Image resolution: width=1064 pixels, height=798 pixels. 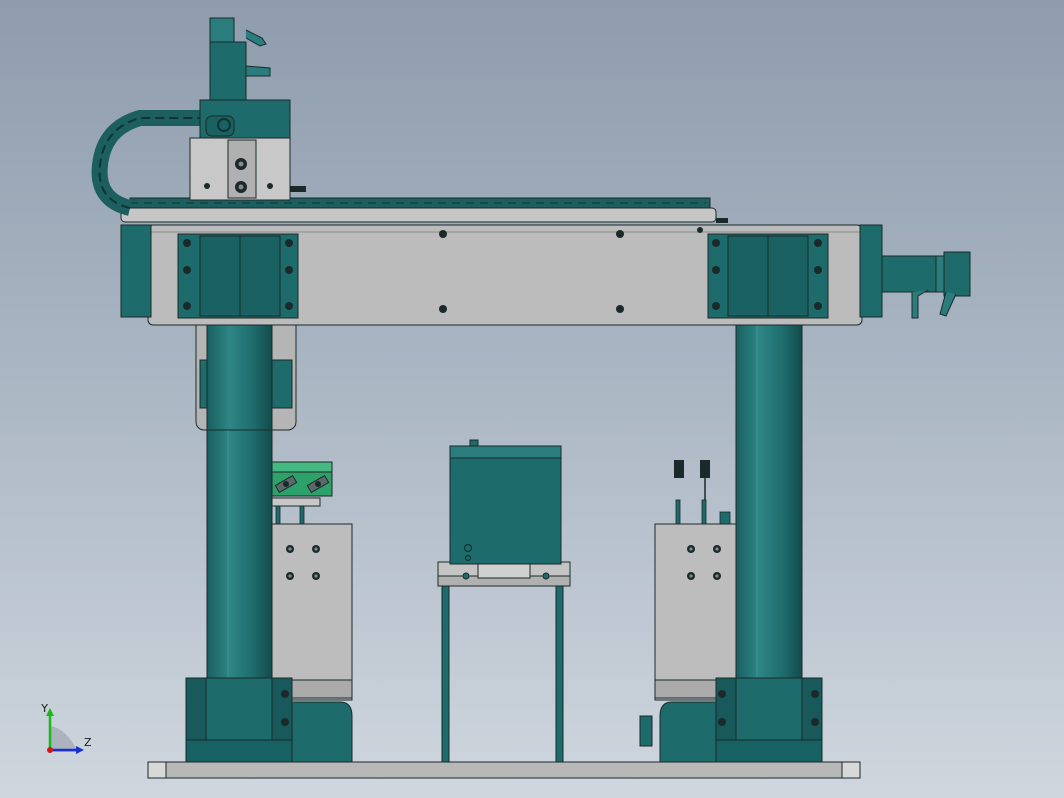 I want to click on base-plate, so click(x=504, y=770).